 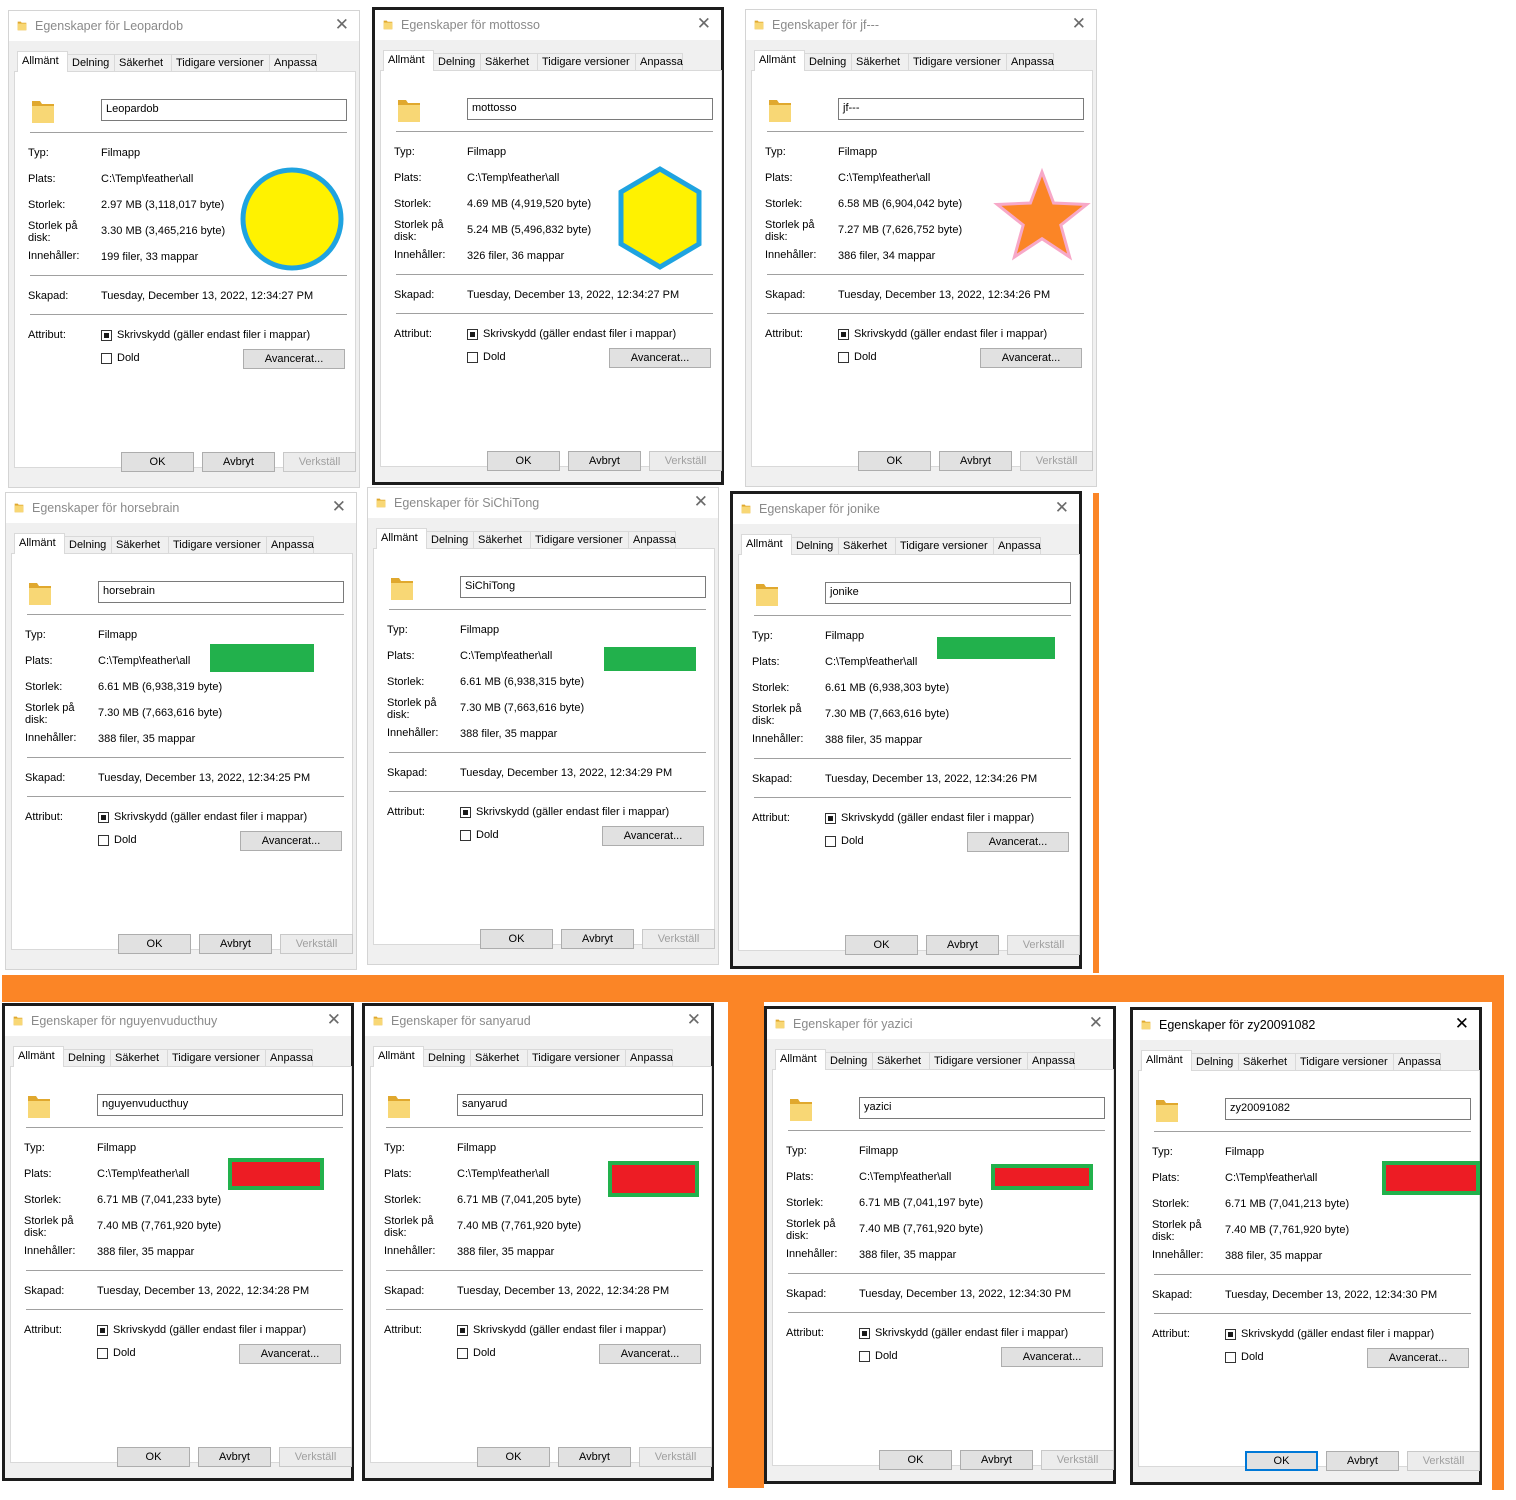 I want to click on title-bar: Egenskaper för horsebrain ✕, so click(x=181, y=508).